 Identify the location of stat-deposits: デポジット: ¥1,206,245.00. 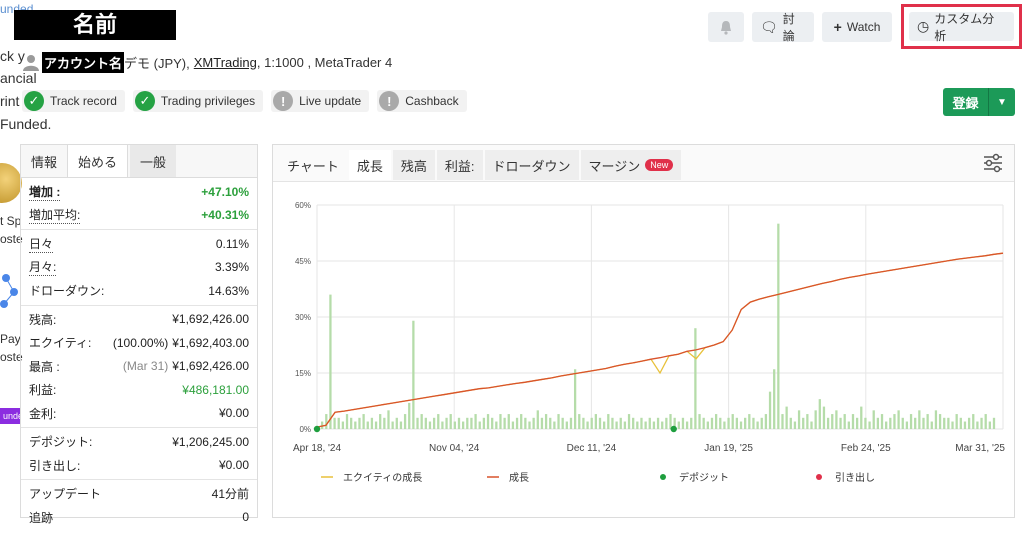
(139, 442).